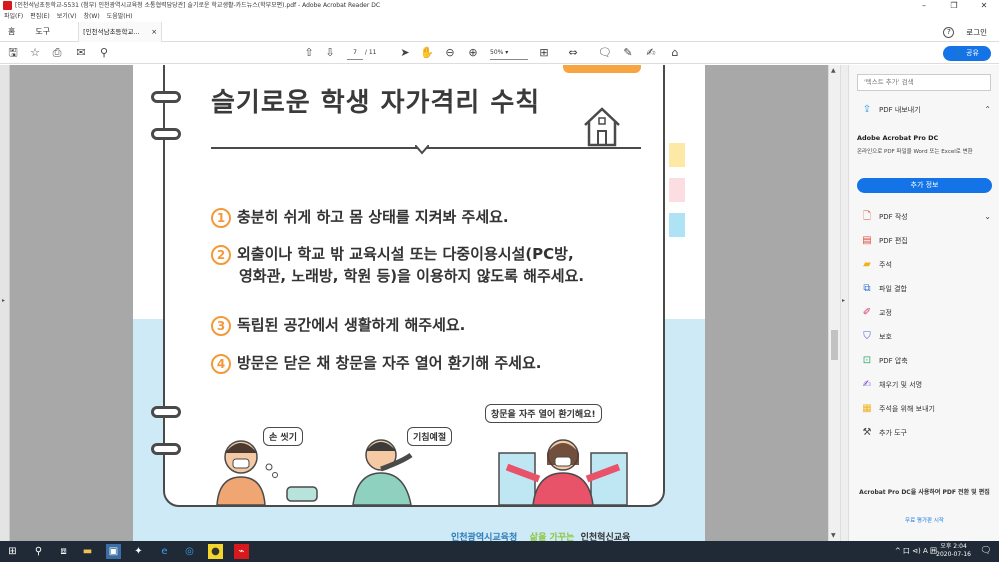 This screenshot has height=562, width=999. I want to click on collapse-panel-icon: ▸, so click(843, 300).